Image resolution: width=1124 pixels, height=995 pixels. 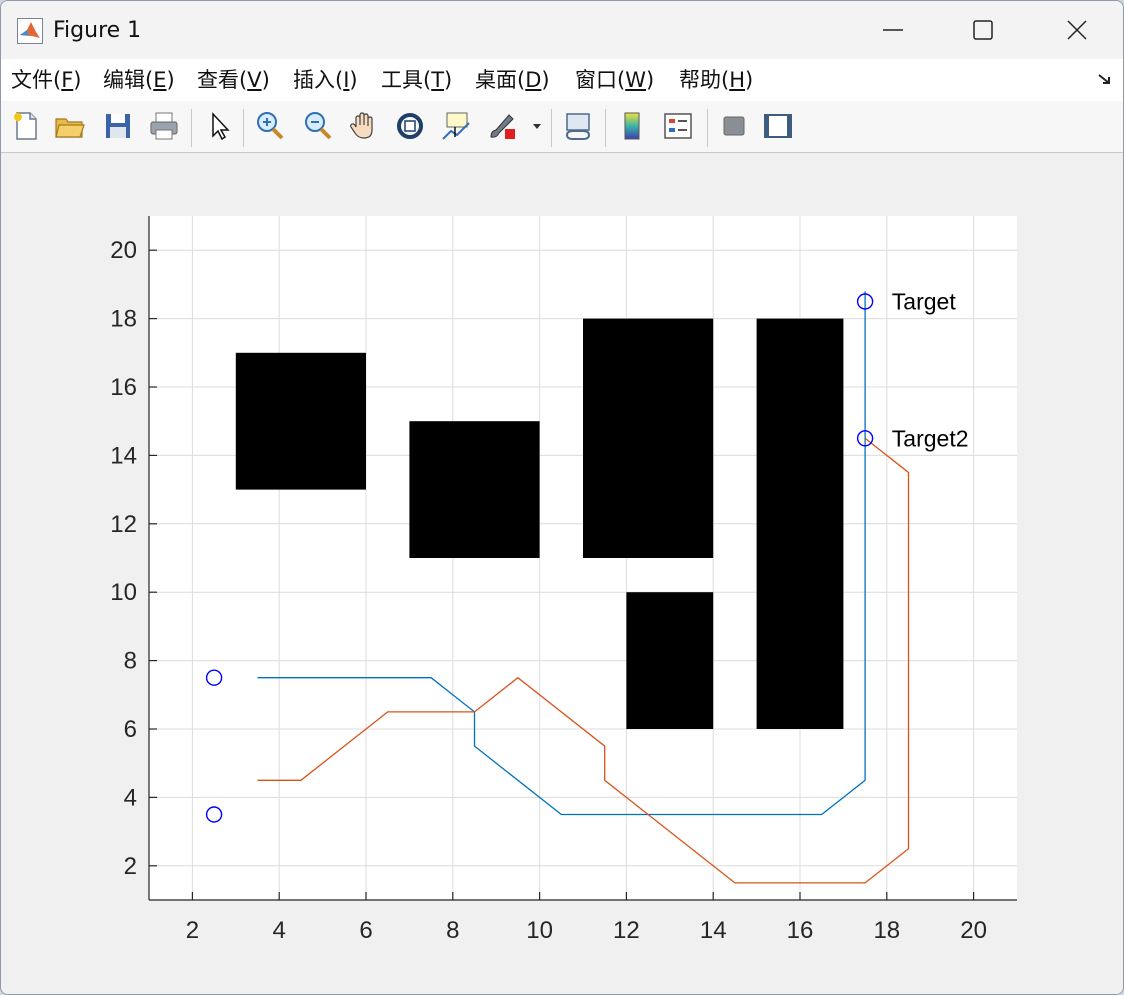 What do you see at coordinates (130, 729) in the screenshot?
I see `y-tick-label: 6` at bounding box center [130, 729].